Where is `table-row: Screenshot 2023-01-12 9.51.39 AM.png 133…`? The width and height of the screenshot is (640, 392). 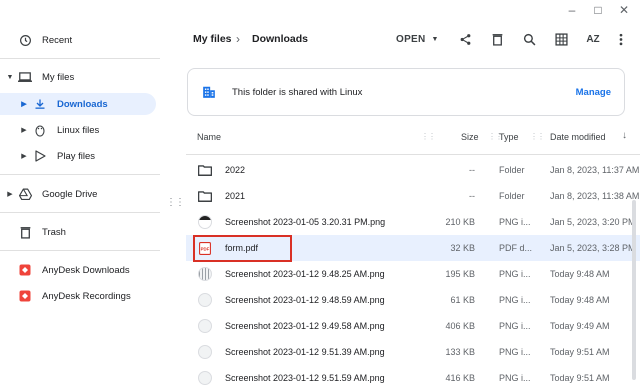 table-row: Screenshot 2023-01-12 9.51.39 AM.png 133… is located at coordinates (413, 352).